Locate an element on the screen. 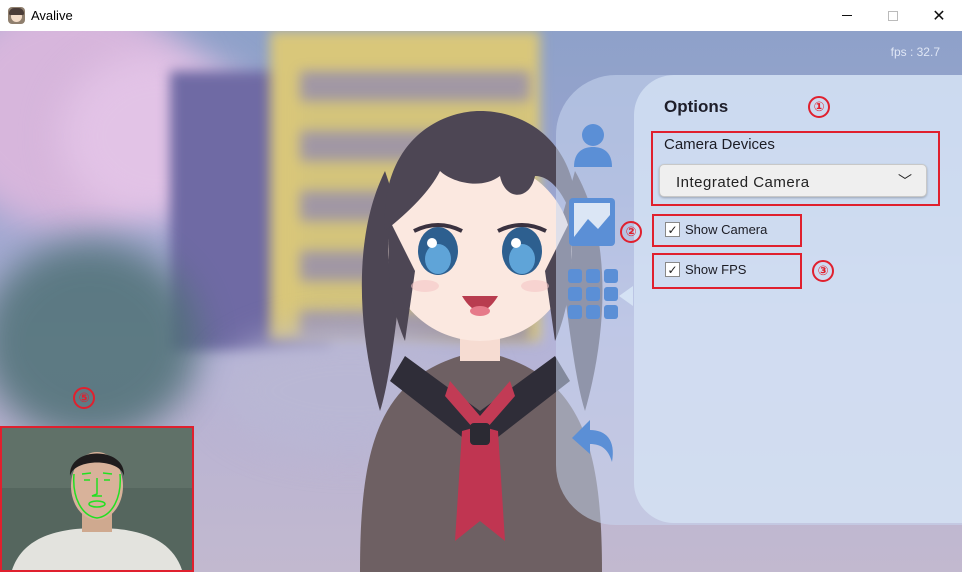 This screenshot has width=962, height=572. maximize-button is located at coordinates (893, 15).